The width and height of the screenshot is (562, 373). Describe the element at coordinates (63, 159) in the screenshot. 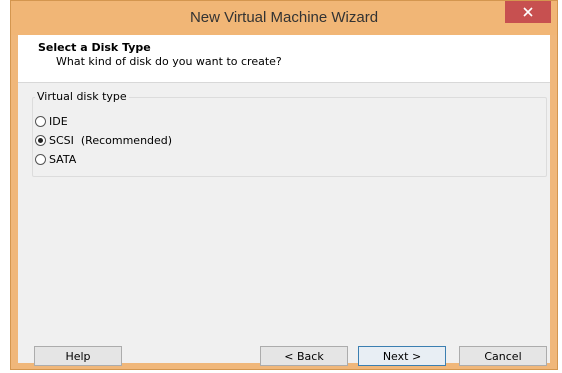

I see `radio-label-sata: SATA` at that location.